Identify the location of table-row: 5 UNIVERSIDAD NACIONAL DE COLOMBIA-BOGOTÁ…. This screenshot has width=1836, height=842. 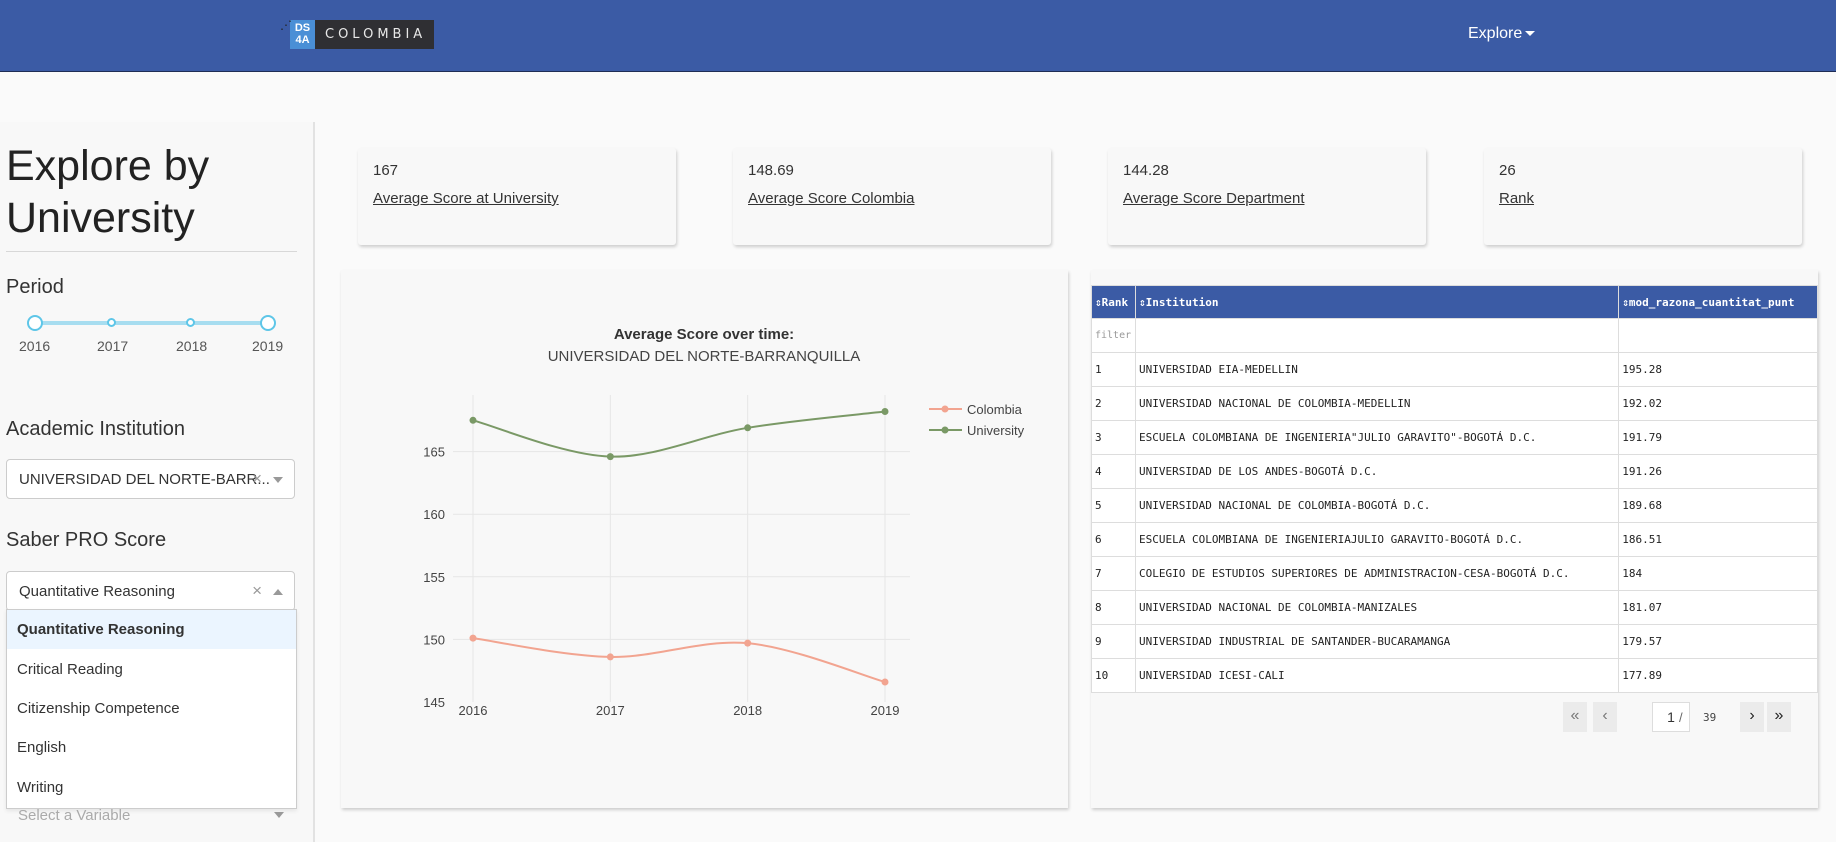
(1454, 505).